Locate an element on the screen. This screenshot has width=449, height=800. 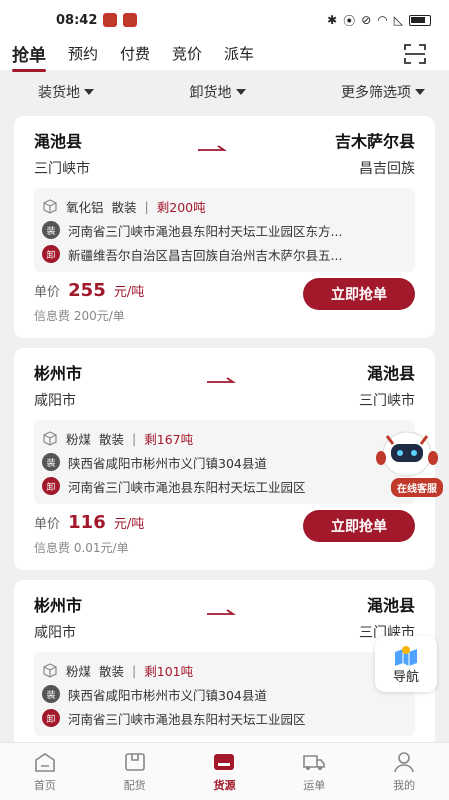
navigation-label: 导航 is located at coordinates (405, 677).